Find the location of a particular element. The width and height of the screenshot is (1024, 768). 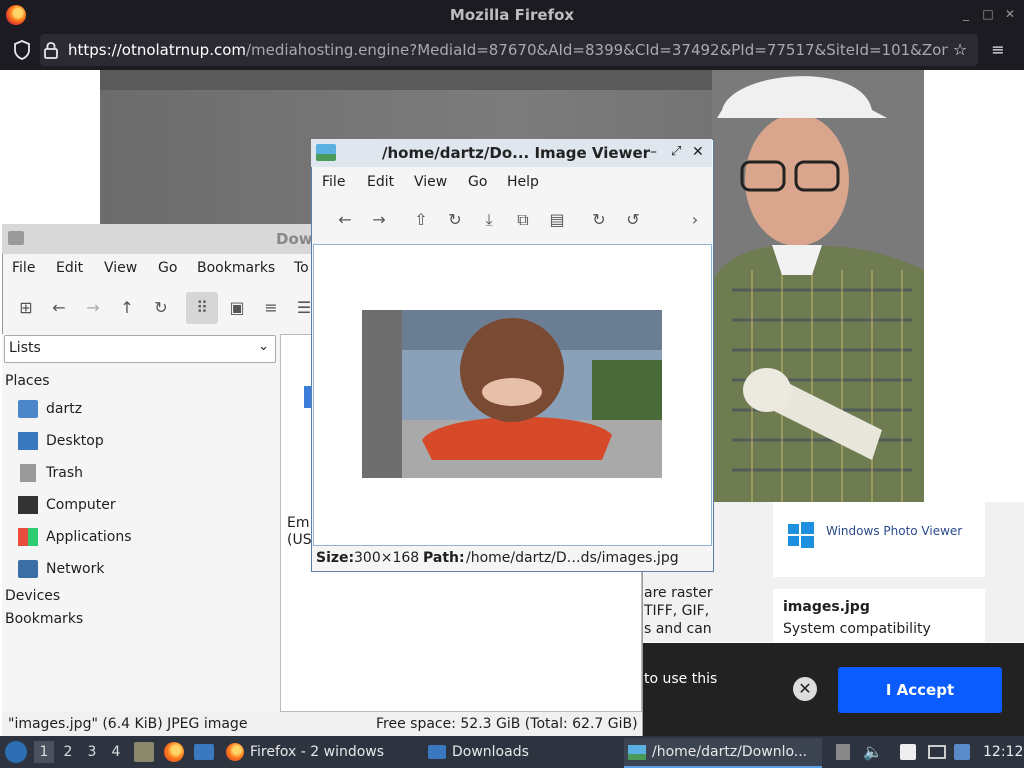

image-viewer-title: /home/dartz/Do... Image Viewer is located at coordinates (516, 153).